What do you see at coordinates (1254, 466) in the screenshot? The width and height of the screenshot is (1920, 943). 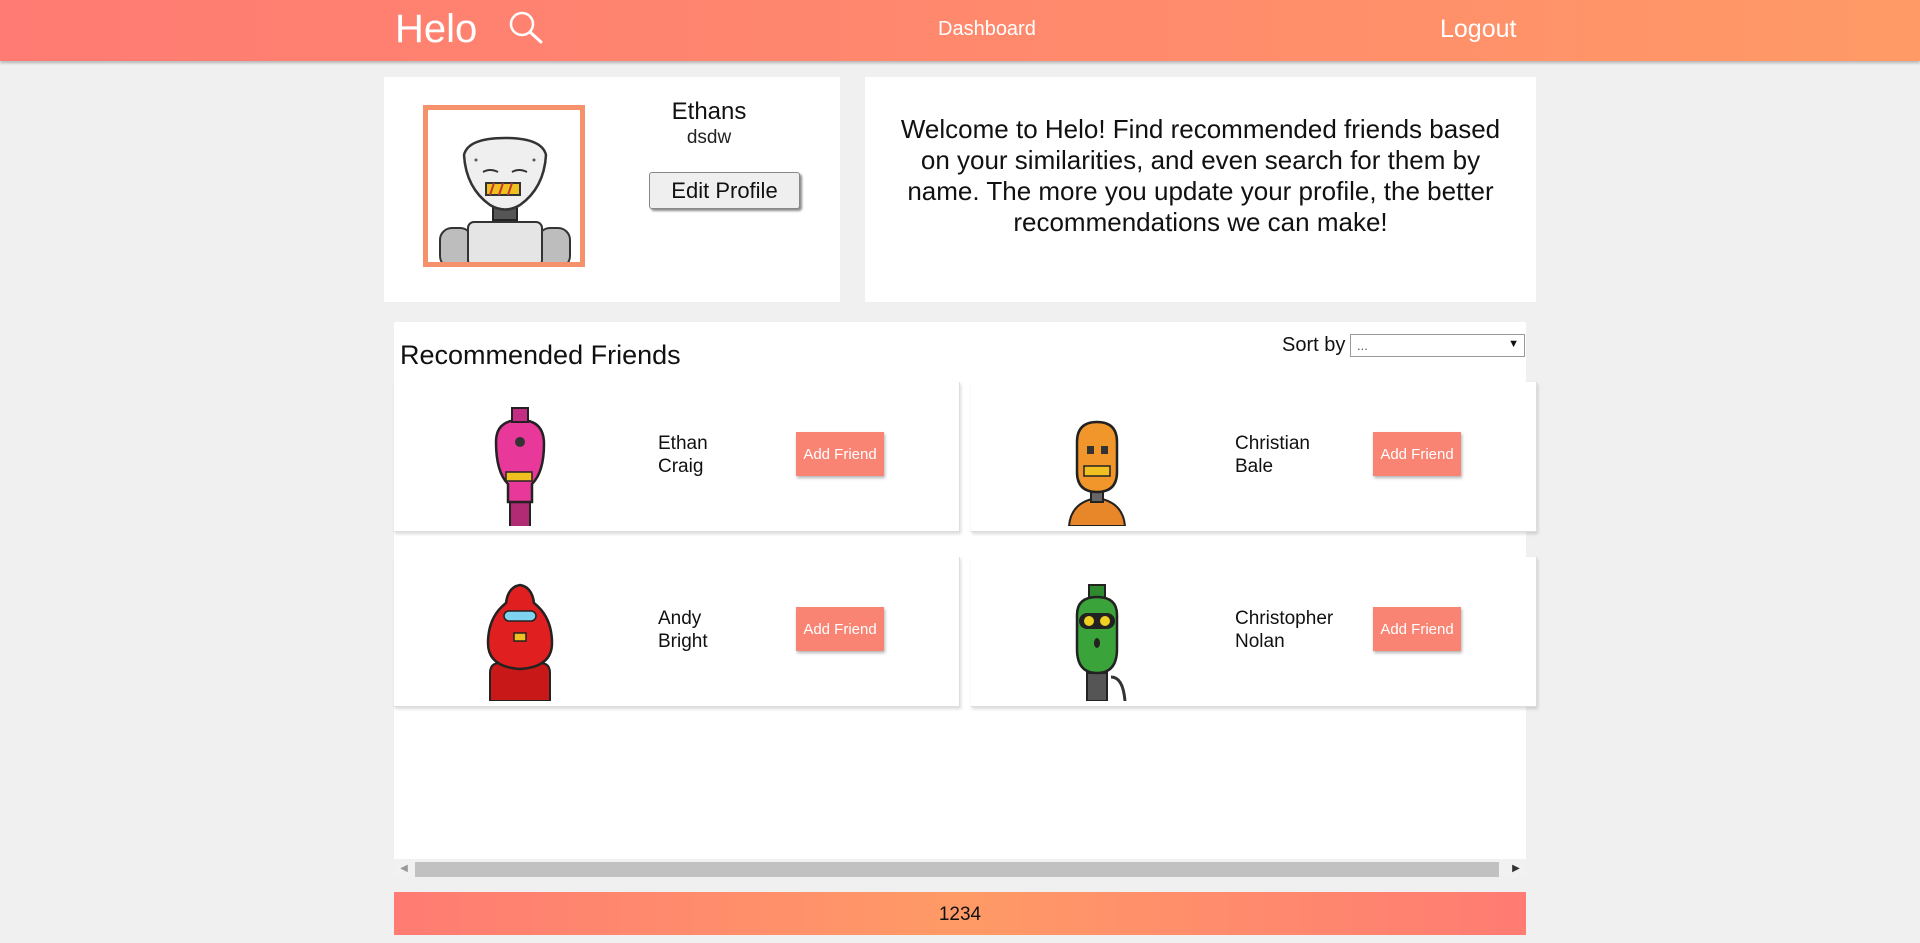 I see `friend-last-name: Bale` at bounding box center [1254, 466].